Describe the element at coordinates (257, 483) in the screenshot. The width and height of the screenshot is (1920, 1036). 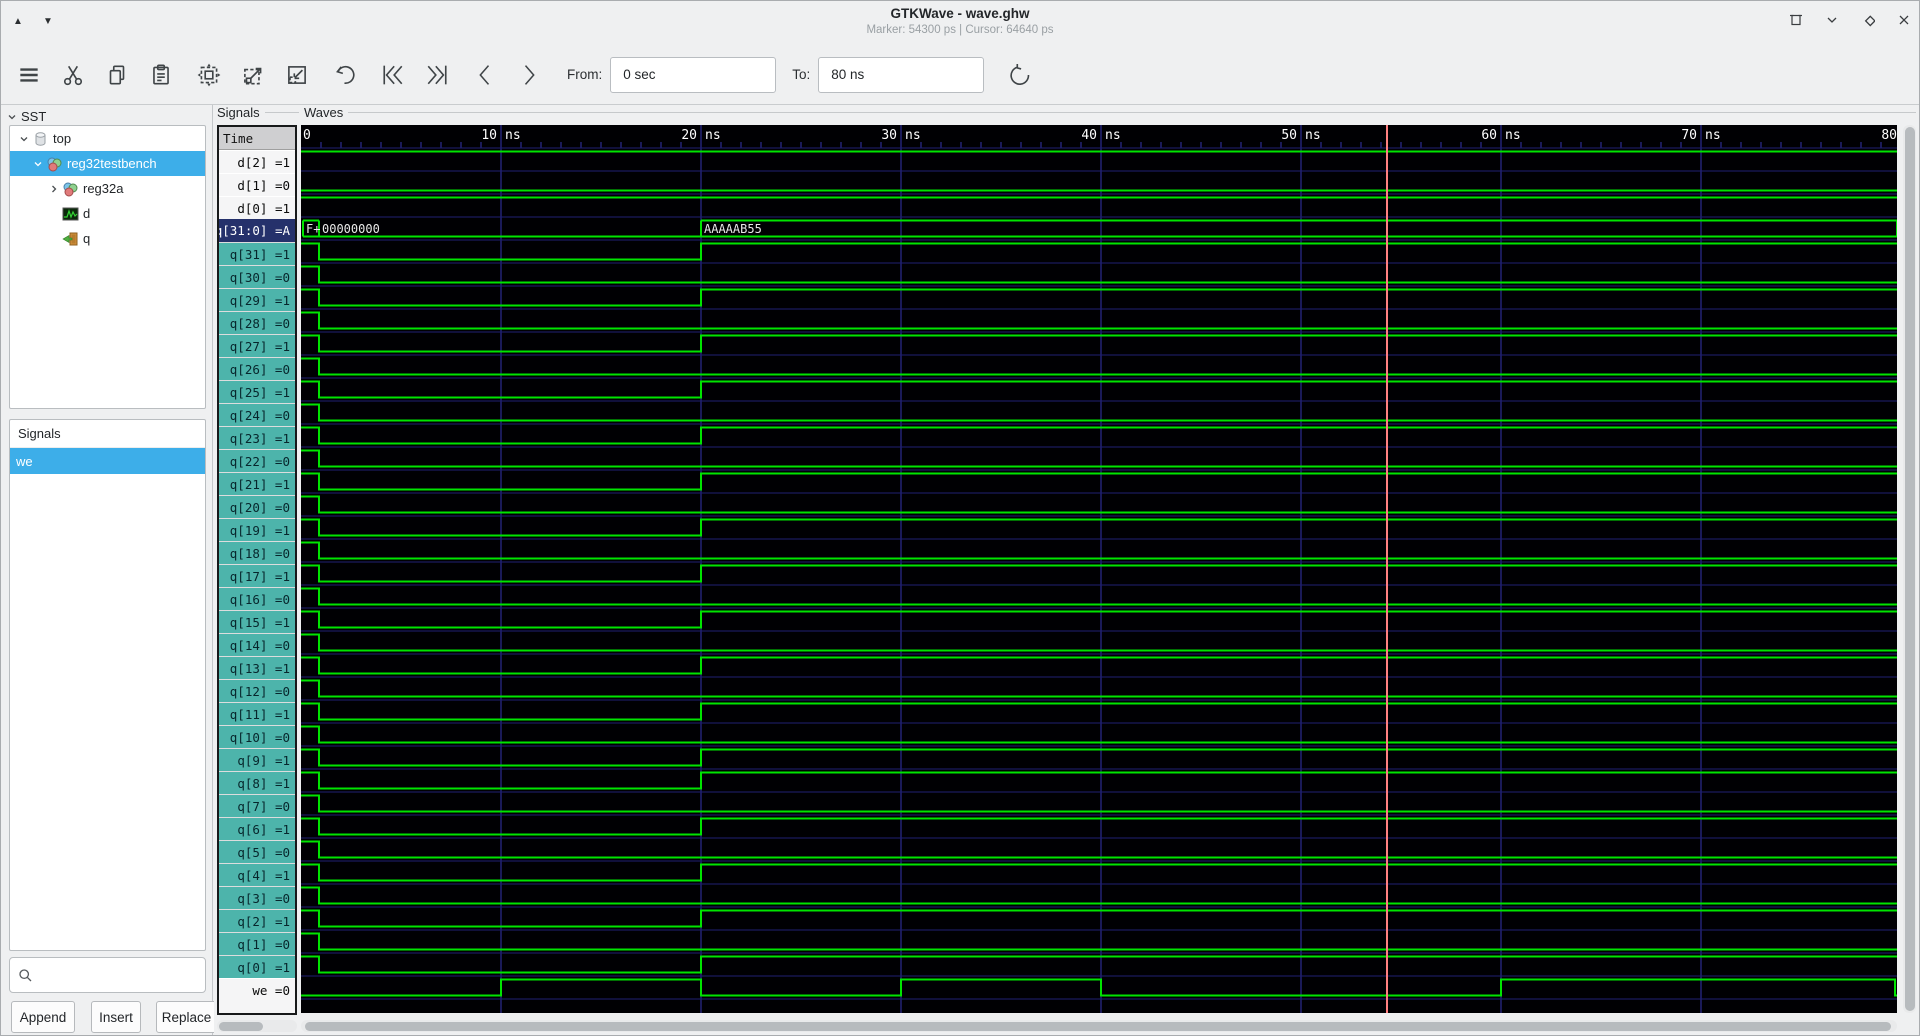
I see `signal-name-row: q[21] =1` at that location.